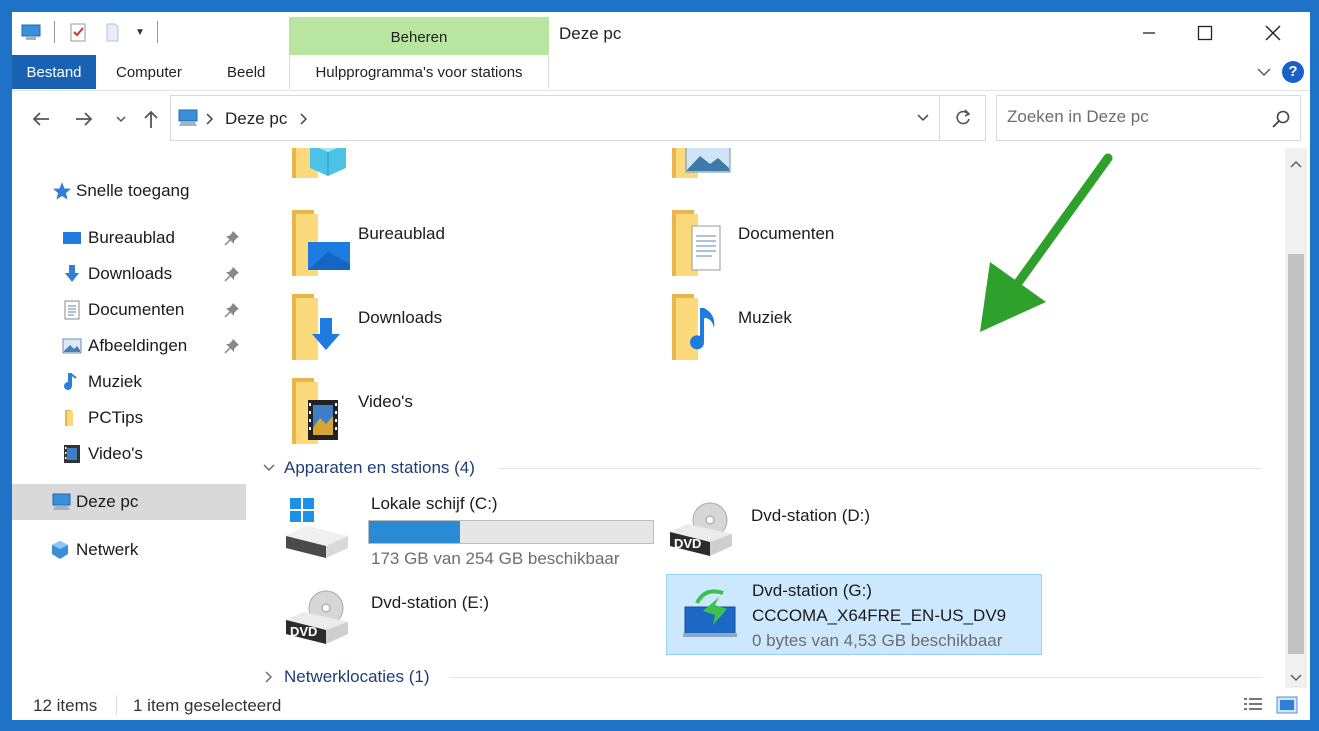 The width and height of the screenshot is (1319, 731). What do you see at coordinates (798, 328) in the screenshot?
I see `folder-tile-music: Muziek` at bounding box center [798, 328].